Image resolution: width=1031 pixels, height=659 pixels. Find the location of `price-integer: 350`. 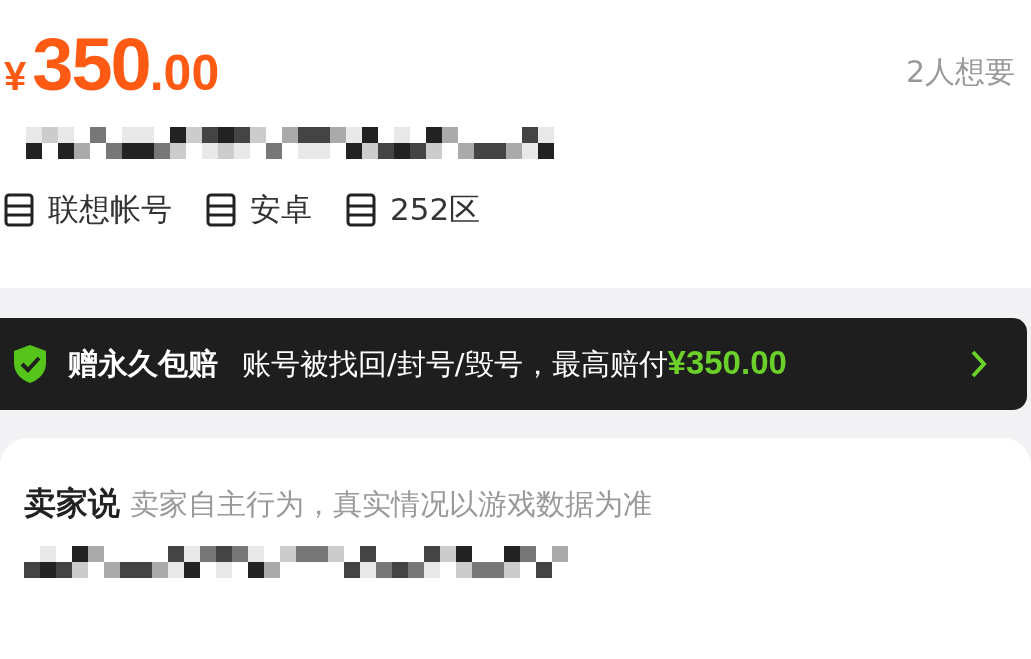

price-integer: 350 is located at coordinates (91, 64).